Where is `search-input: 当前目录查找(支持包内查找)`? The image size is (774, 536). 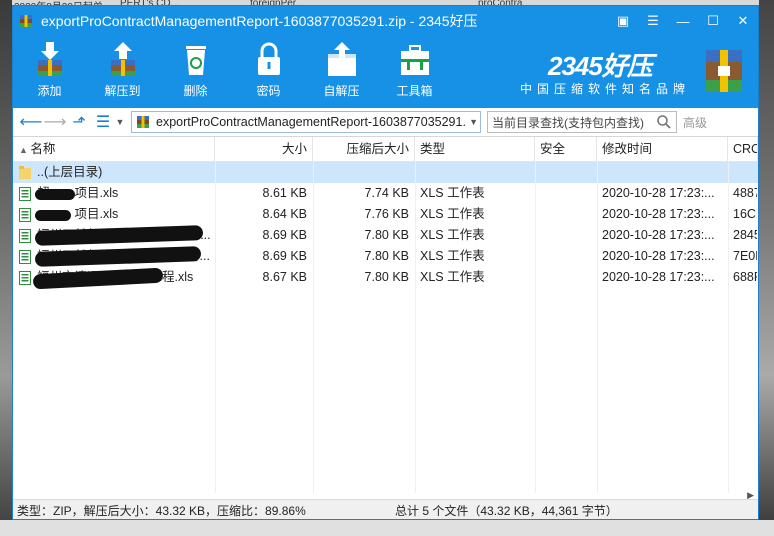
search-input: 当前目录查找(支持包内查找) is located at coordinates (572, 122).